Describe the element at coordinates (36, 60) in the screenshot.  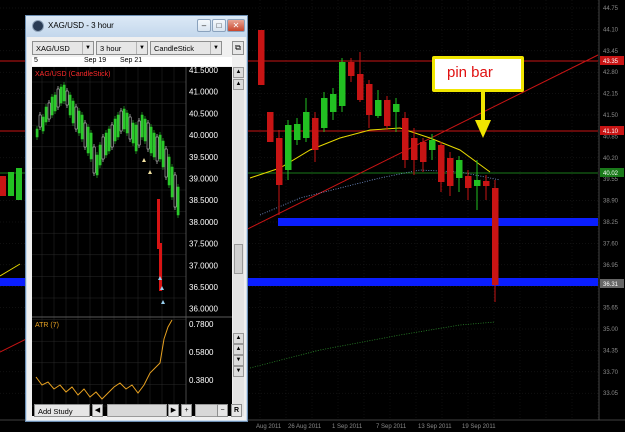
I see `date-bar-left: 5` at that location.